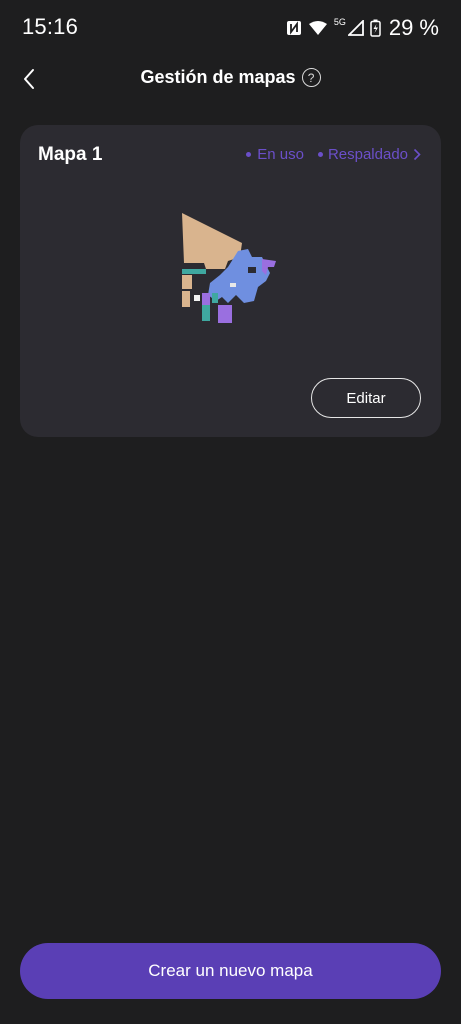 This screenshot has width=461, height=1024. What do you see at coordinates (197, 298) in the screenshot?
I see `map-marker` at bounding box center [197, 298].